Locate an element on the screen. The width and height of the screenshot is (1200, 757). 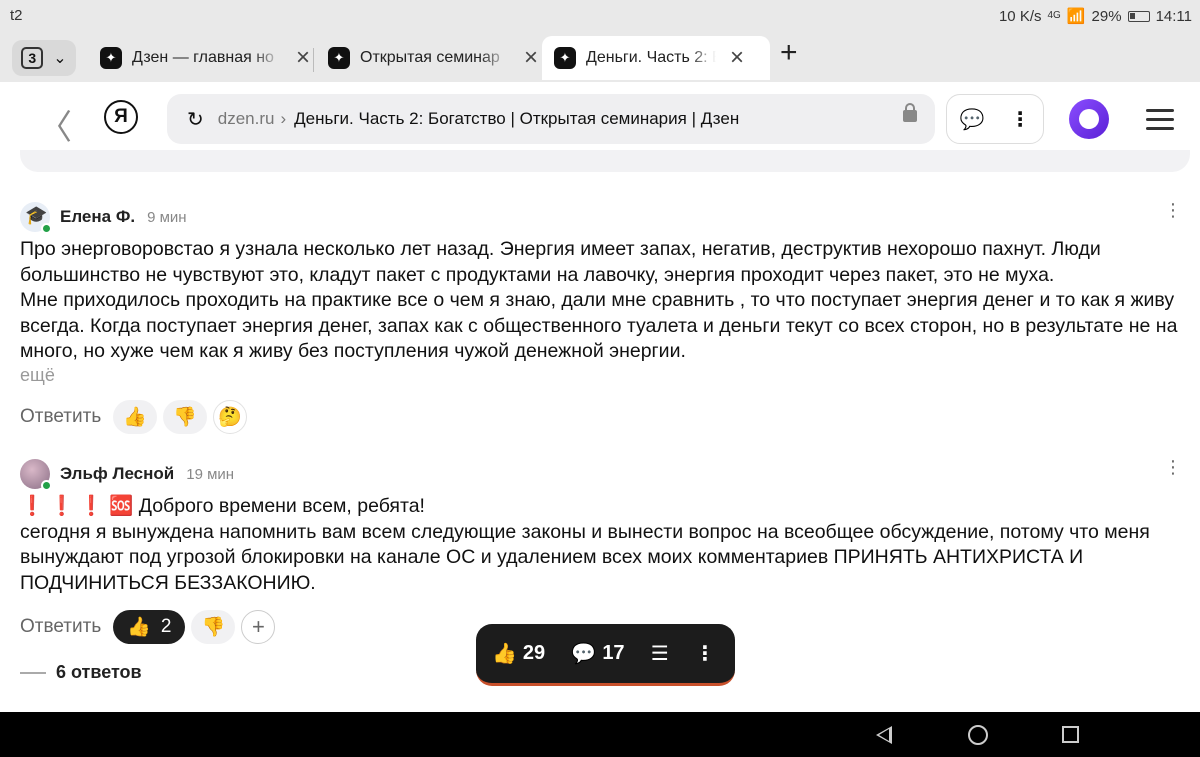
hamburger-menu-icon is located at coordinates (1160, 122).